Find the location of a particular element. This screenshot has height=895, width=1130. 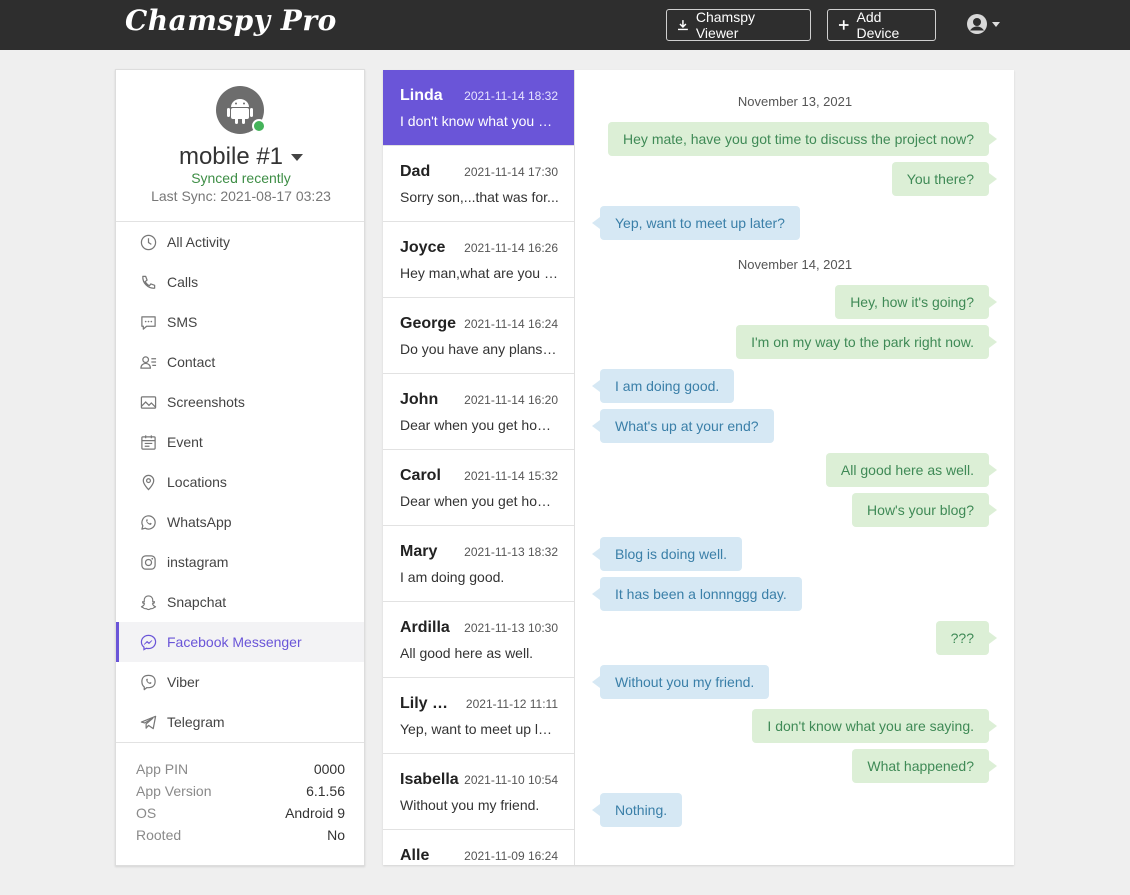

date-separator: November 14, 2021 is located at coordinates (795, 264).